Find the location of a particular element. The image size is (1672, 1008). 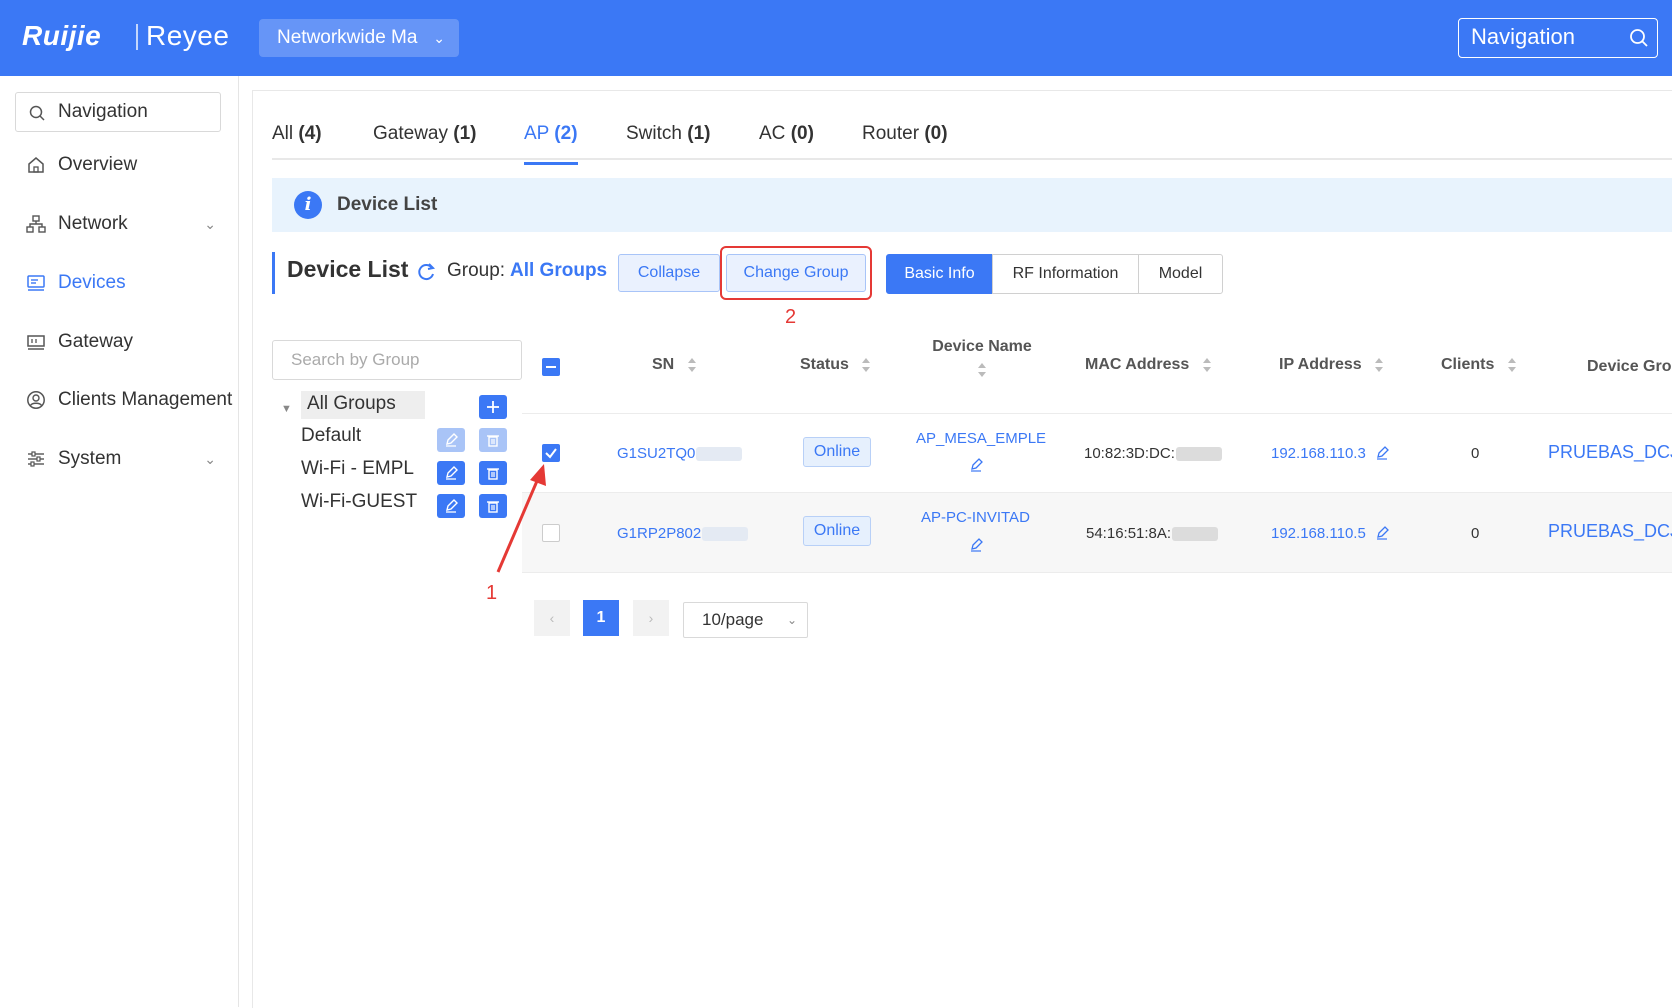

column-header-sn: SN is located at coordinates (674, 365).